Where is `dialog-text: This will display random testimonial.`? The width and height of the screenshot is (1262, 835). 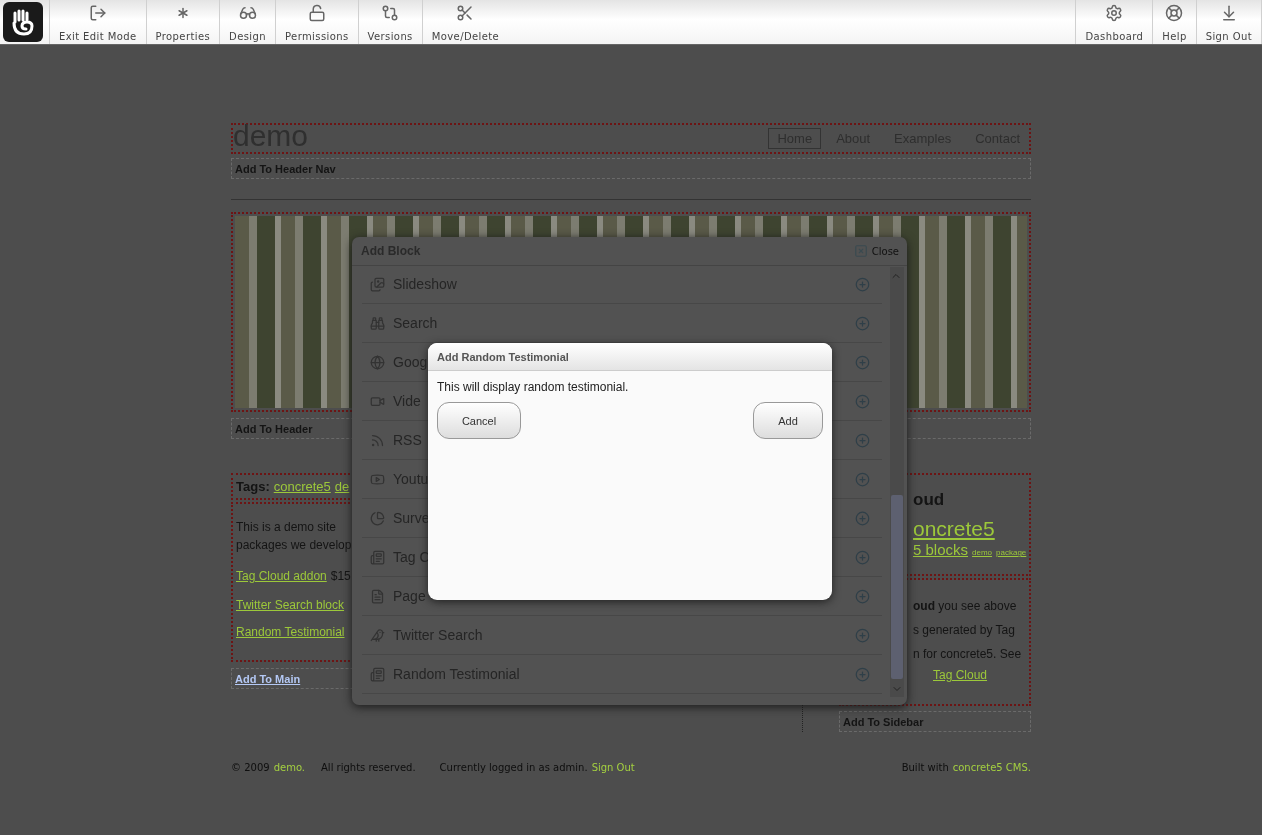
dialog-text: This will display random testimonial. is located at coordinates (533, 386).